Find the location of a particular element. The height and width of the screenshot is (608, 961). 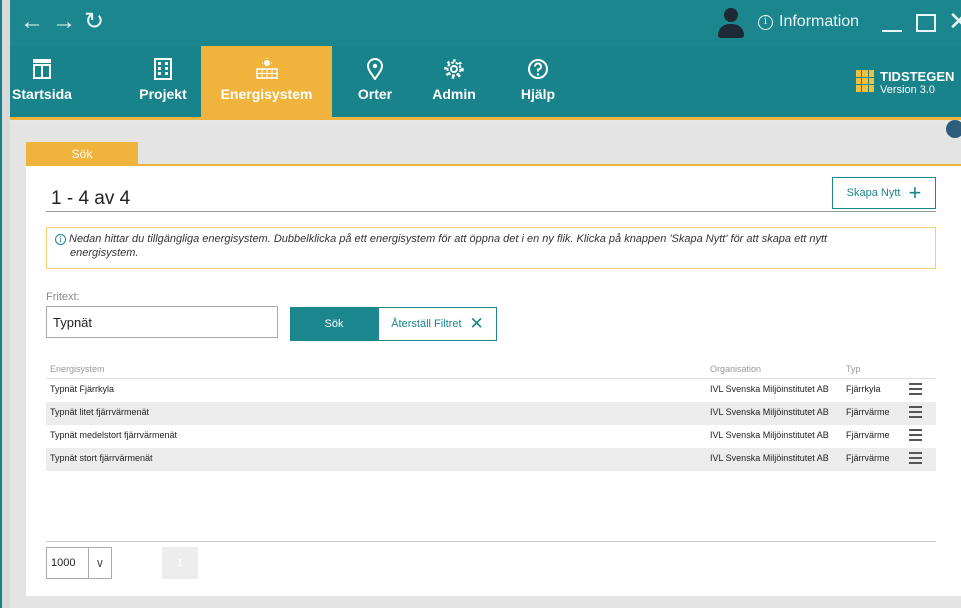

nav-projekt: Projekt is located at coordinates (163, 81).